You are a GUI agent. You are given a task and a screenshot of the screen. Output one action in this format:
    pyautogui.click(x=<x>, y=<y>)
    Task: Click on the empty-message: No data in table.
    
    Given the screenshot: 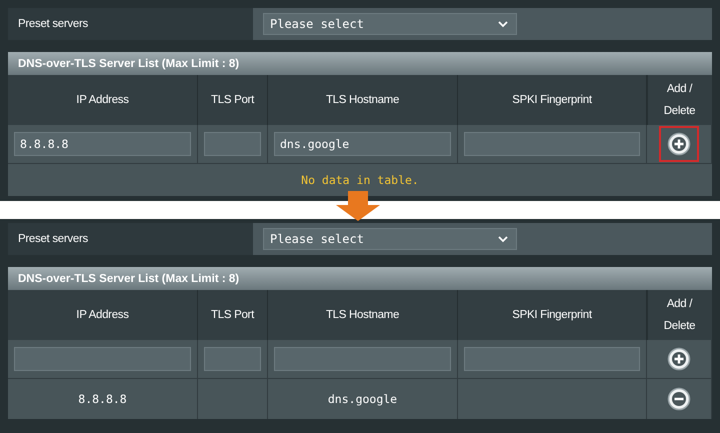 What is the action you would take?
    pyautogui.click(x=360, y=180)
    